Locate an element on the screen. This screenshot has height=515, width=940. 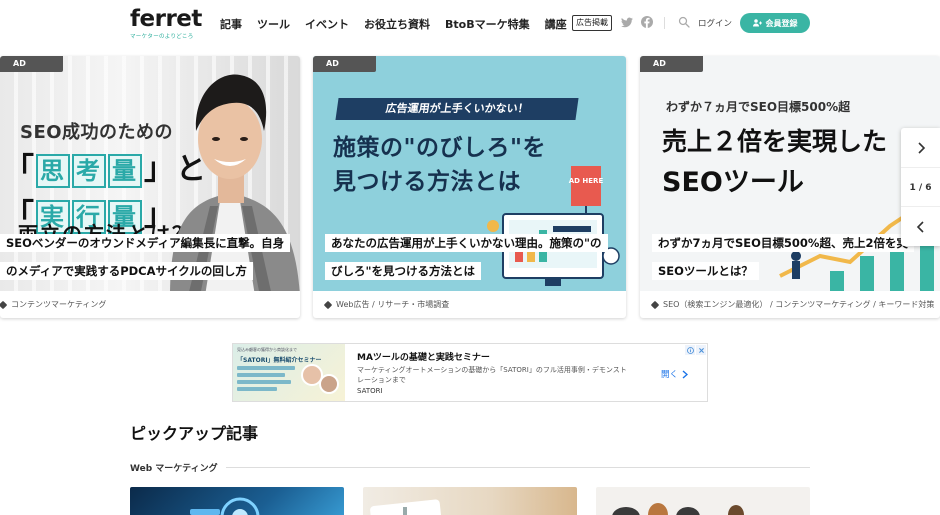
header-divider is located at coordinates (664, 23).